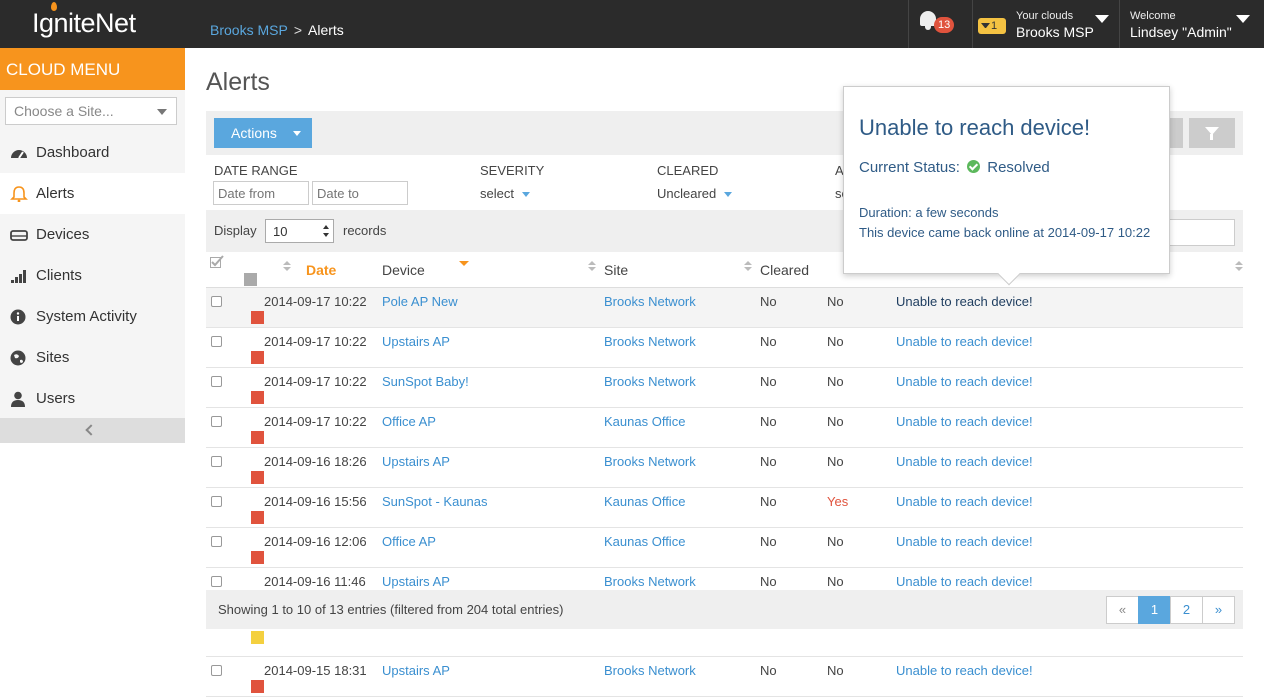  I want to click on date-to-input, so click(360, 193).